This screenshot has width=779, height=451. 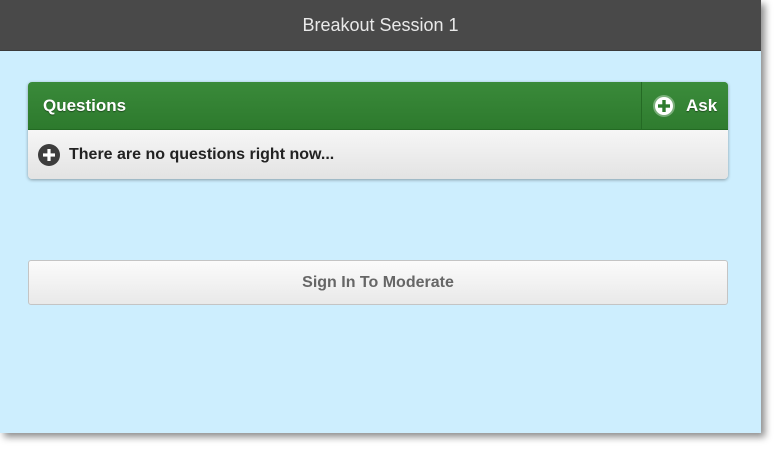 I want to click on sign-in-to-moderate-button: Sign In To Moderate, so click(x=378, y=282).